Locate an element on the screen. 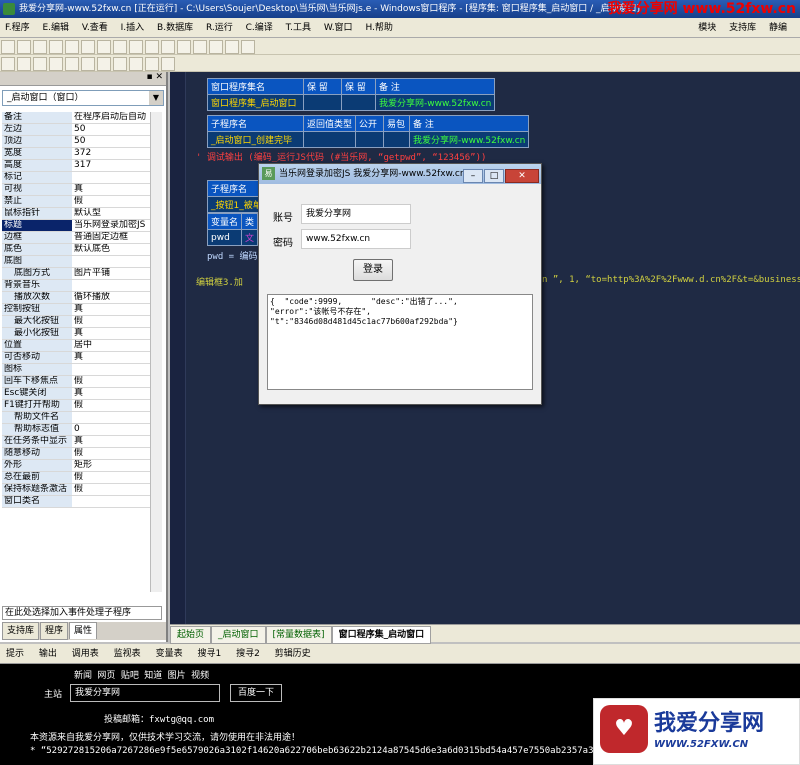 This screenshot has width=800, height=765. tab-watch: 监视表 is located at coordinates (127, 654).